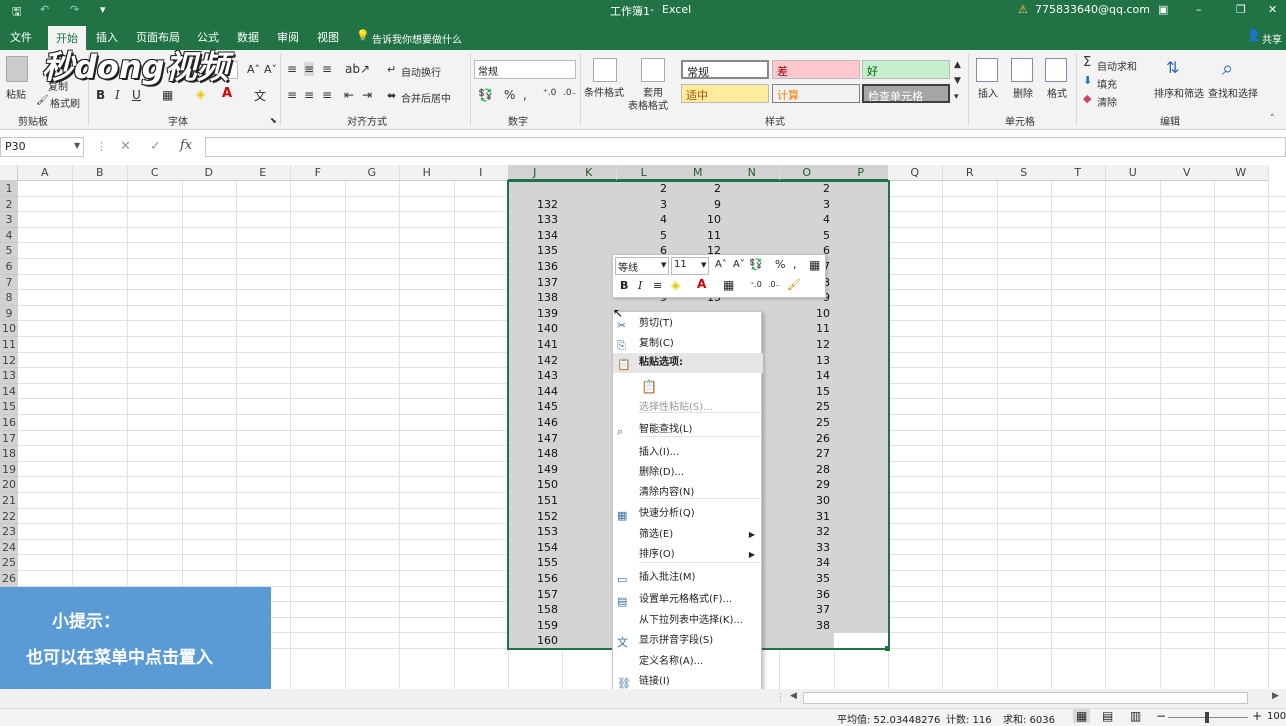 This screenshot has height=726, width=1286. Describe the element at coordinates (1078, 173) in the screenshot. I see `column-header: T` at that location.